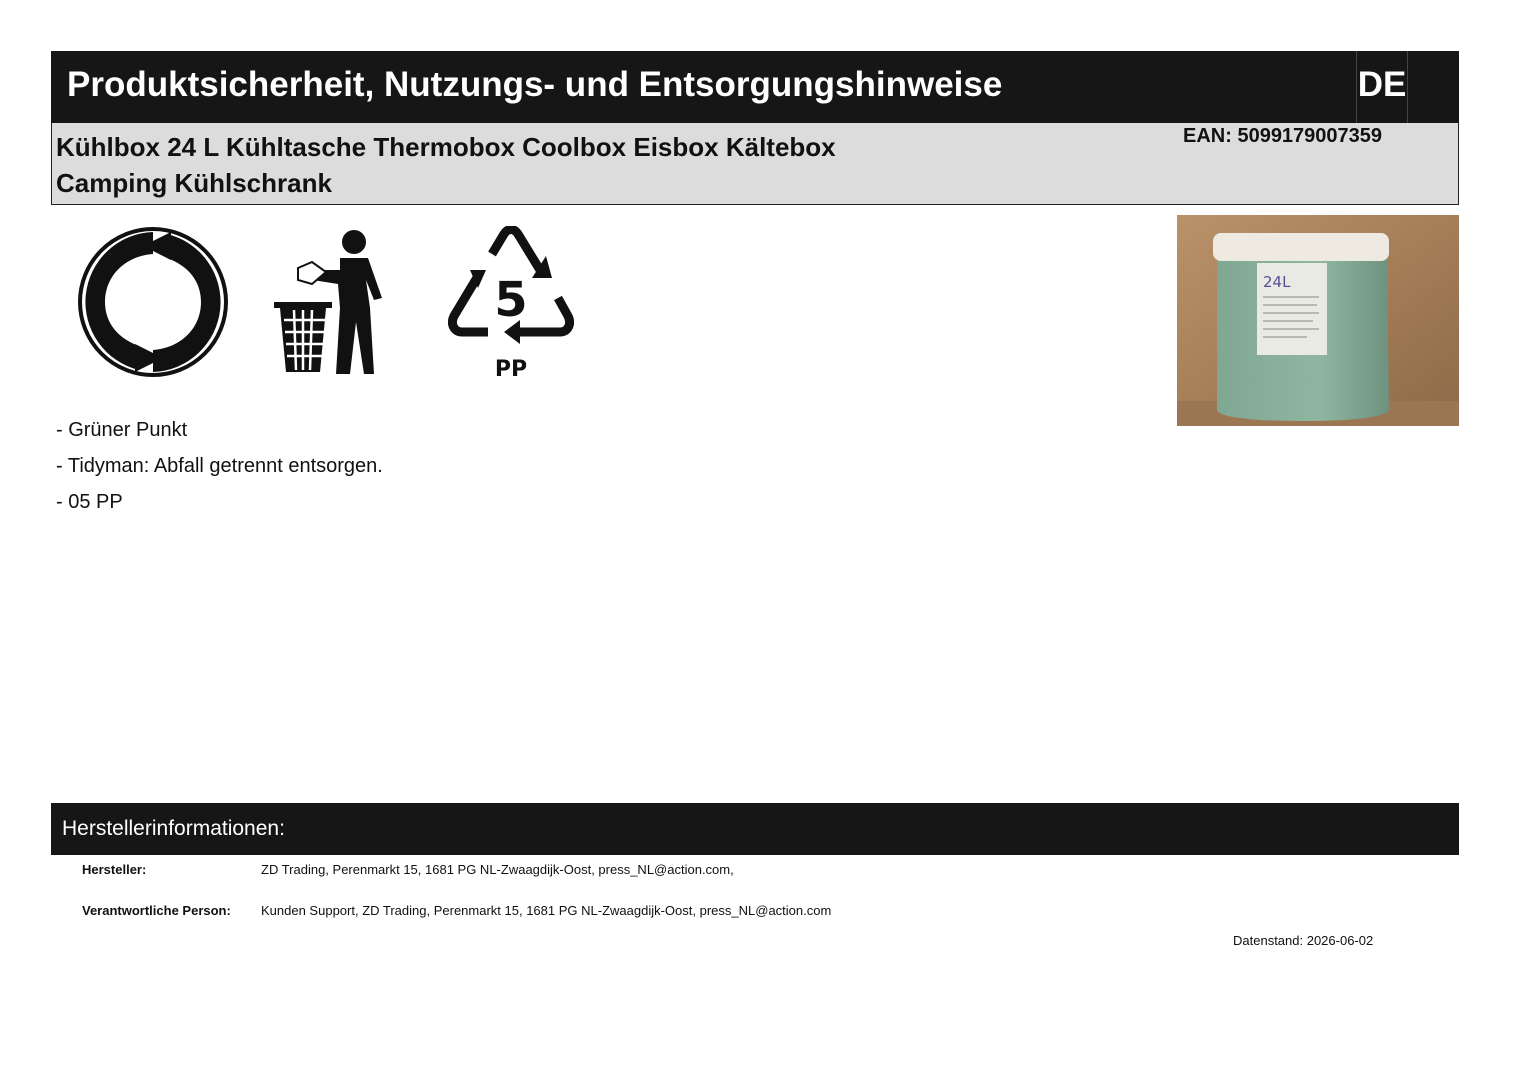  Describe the element at coordinates (755, 829) in the screenshot. I see `manufacturer-section-header: Herstellerinformationen:` at that location.